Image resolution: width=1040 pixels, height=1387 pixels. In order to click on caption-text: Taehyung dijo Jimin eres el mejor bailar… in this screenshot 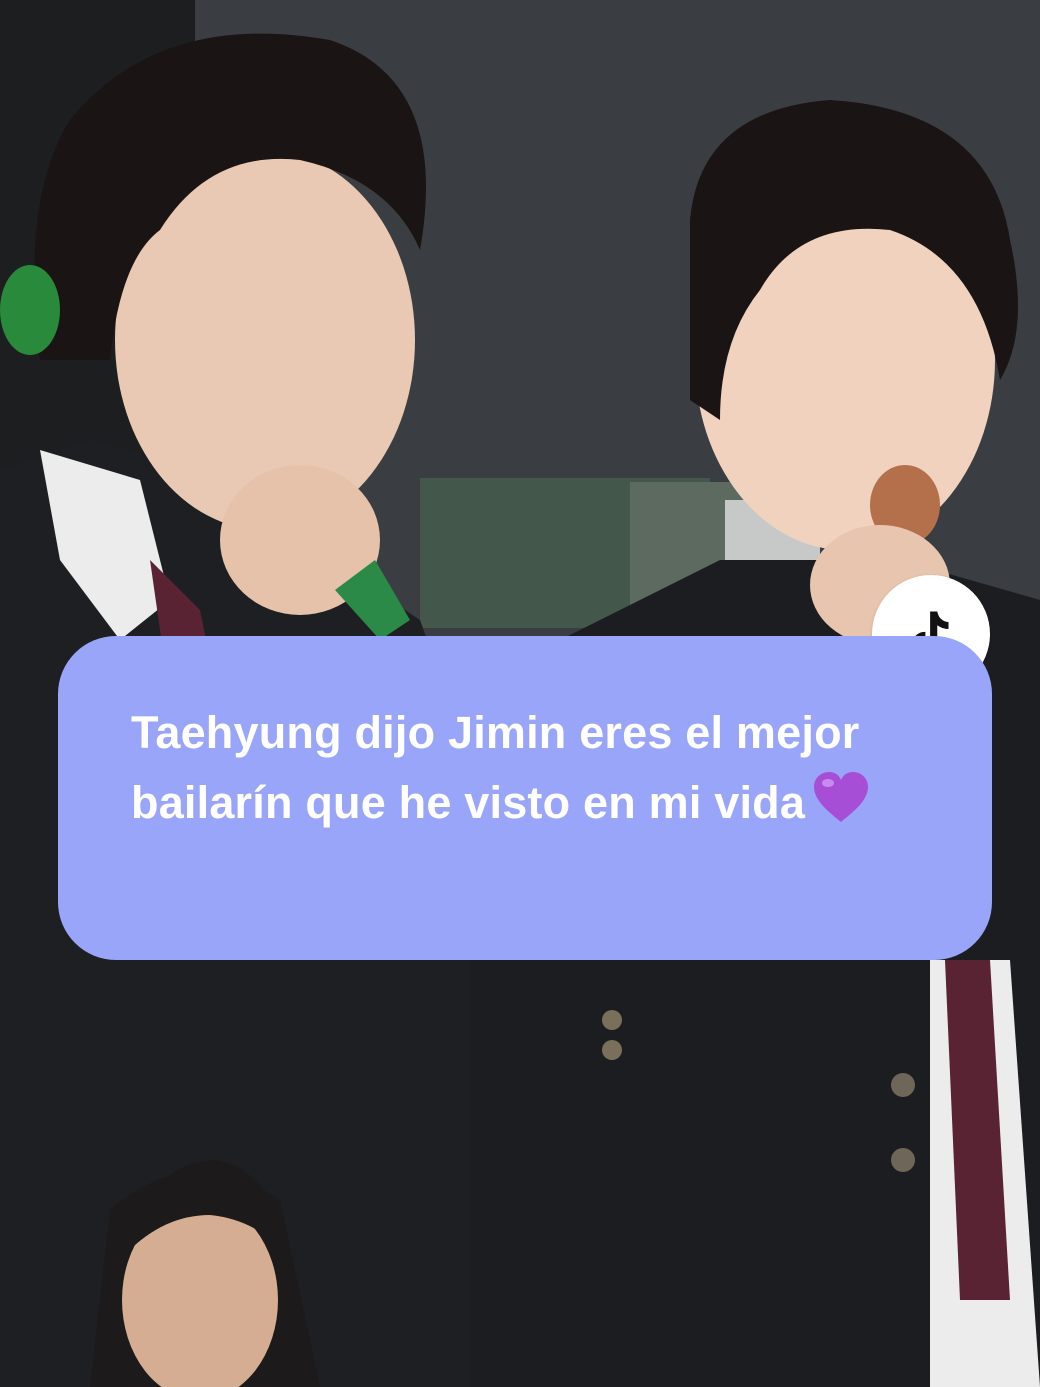, I will do `click(531, 771)`.